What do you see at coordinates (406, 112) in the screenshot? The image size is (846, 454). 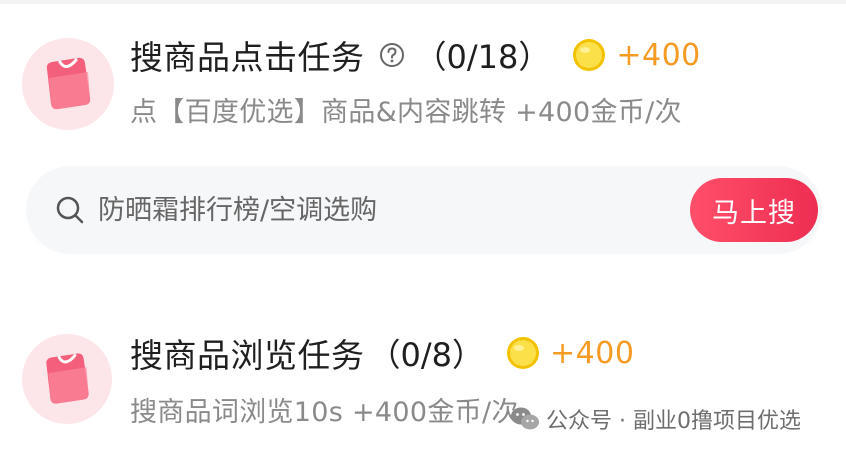 I see `task-description: 点【百度优选】商品&内容跳转 +400金币/次` at bounding box center [406, 112].